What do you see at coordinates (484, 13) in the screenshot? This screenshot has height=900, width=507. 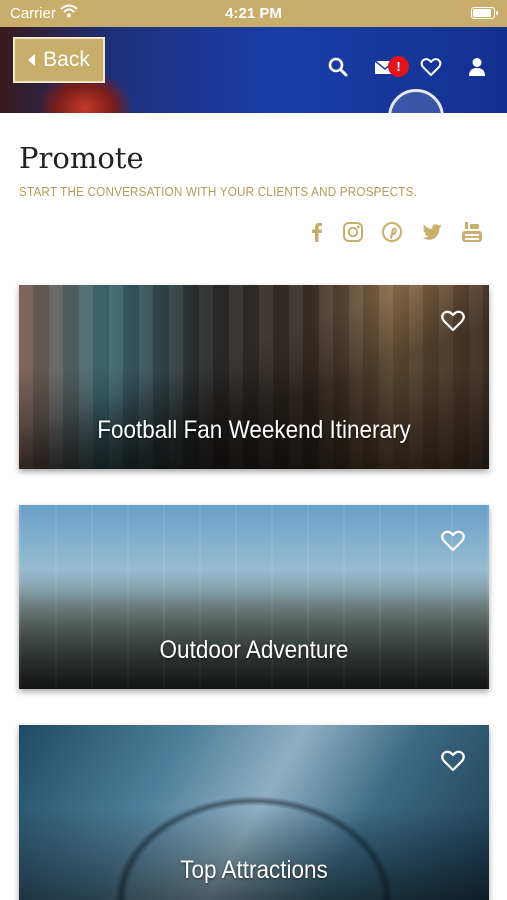 I see `battery-icon` at bounding box center [484, 13].